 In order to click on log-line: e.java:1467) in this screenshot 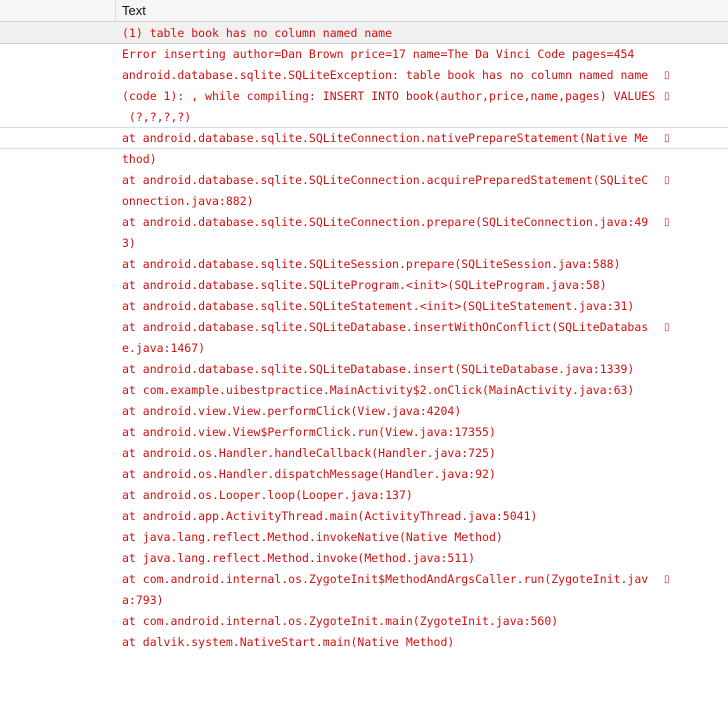, I will do `click(163, 348)`.